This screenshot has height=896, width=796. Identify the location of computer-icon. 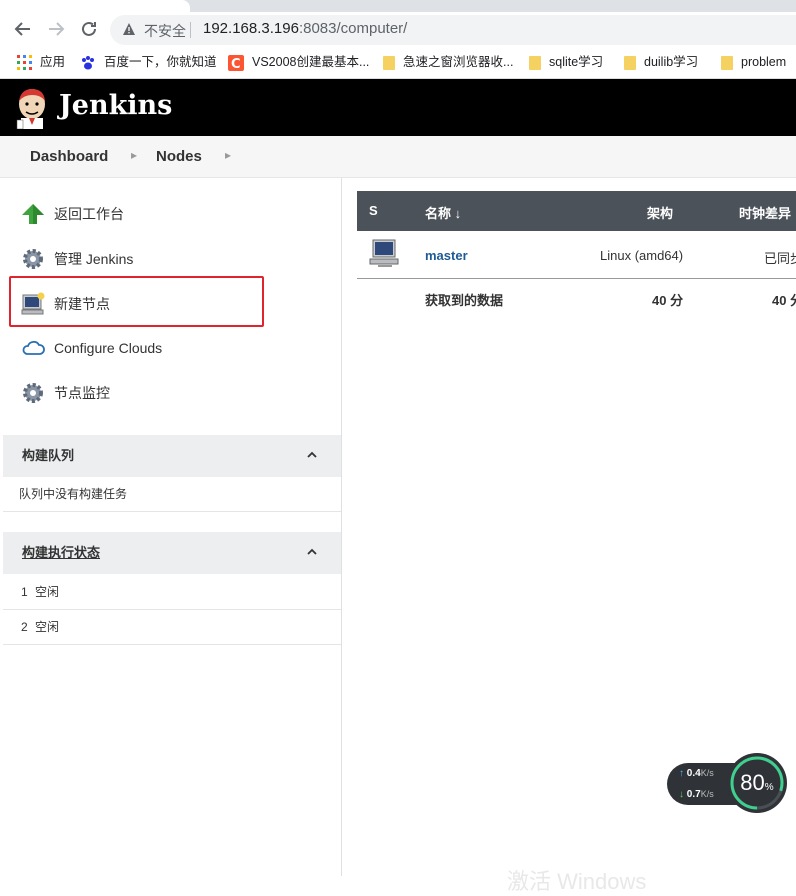
(384, 253).